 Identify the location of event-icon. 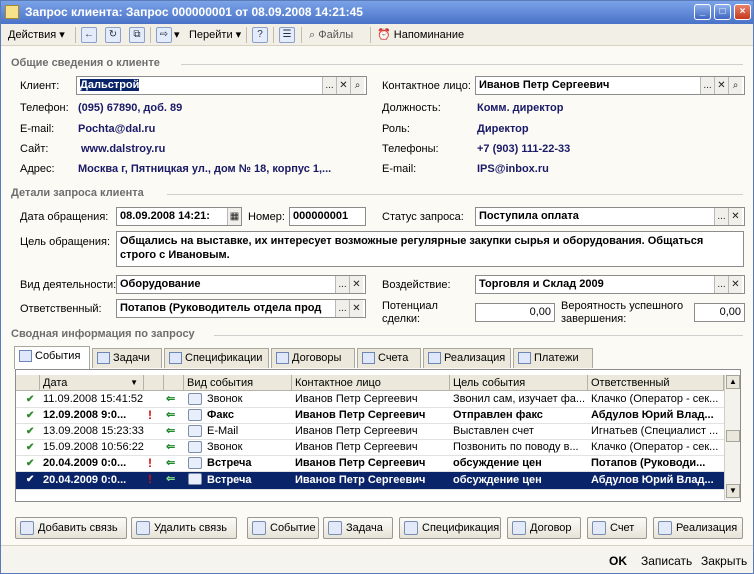
(259, 528).